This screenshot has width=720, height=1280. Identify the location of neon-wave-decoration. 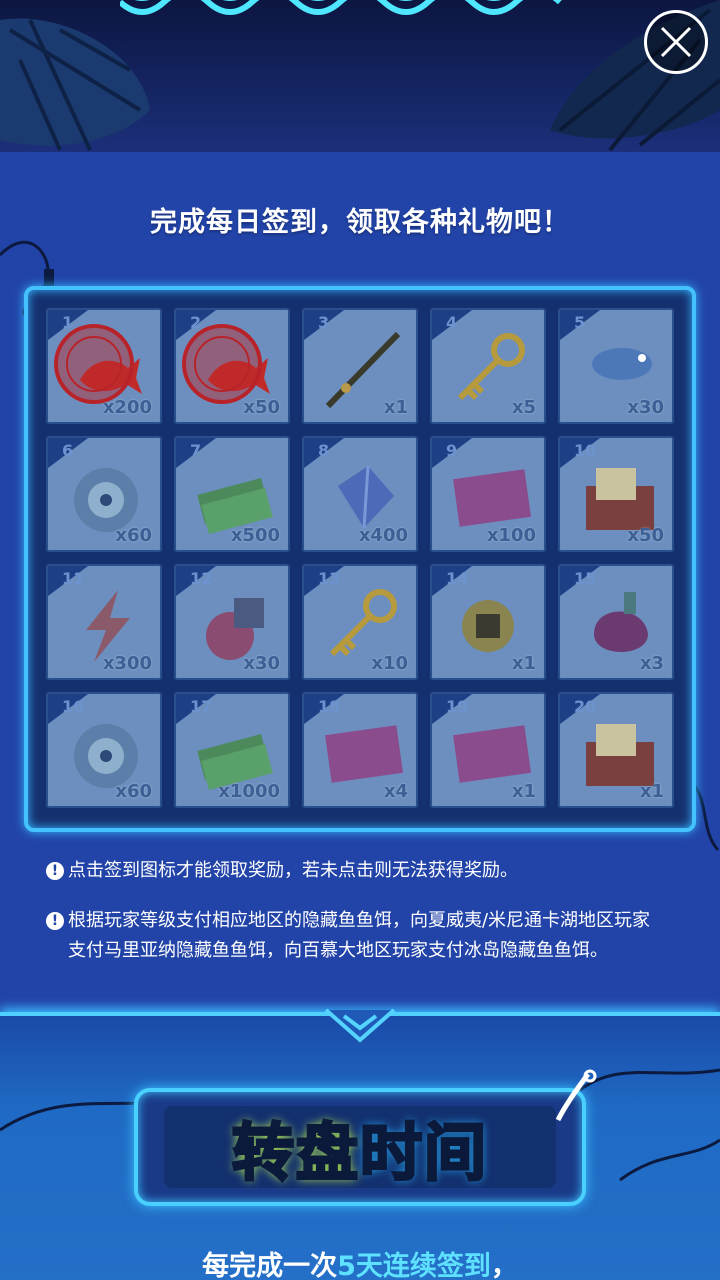
(341, 7).